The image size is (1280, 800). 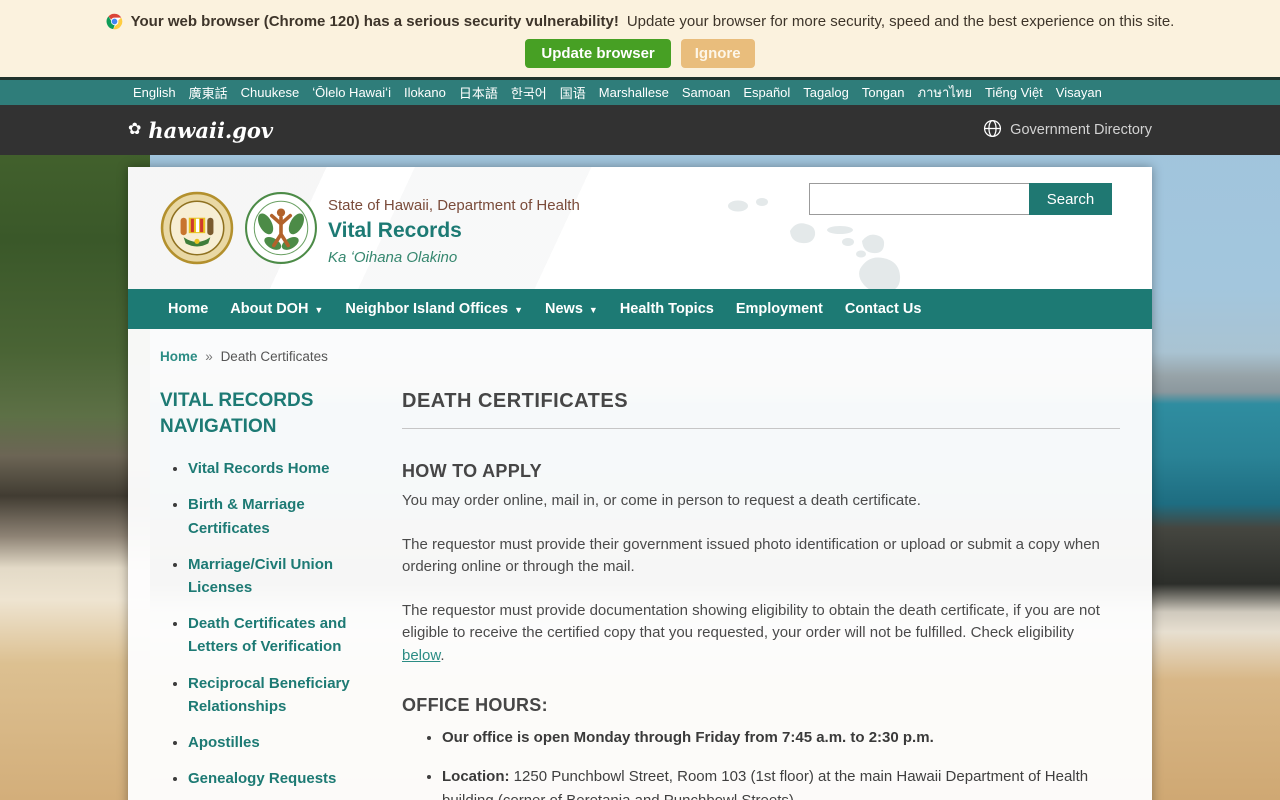 I want to click on breadcrumb: Home » Death Certificates, so click(x=640, y=356).